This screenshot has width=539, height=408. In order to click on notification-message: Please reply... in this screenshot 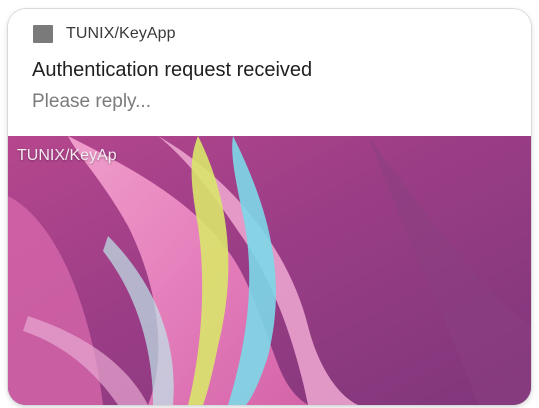, I will do `click(91, 101)`.